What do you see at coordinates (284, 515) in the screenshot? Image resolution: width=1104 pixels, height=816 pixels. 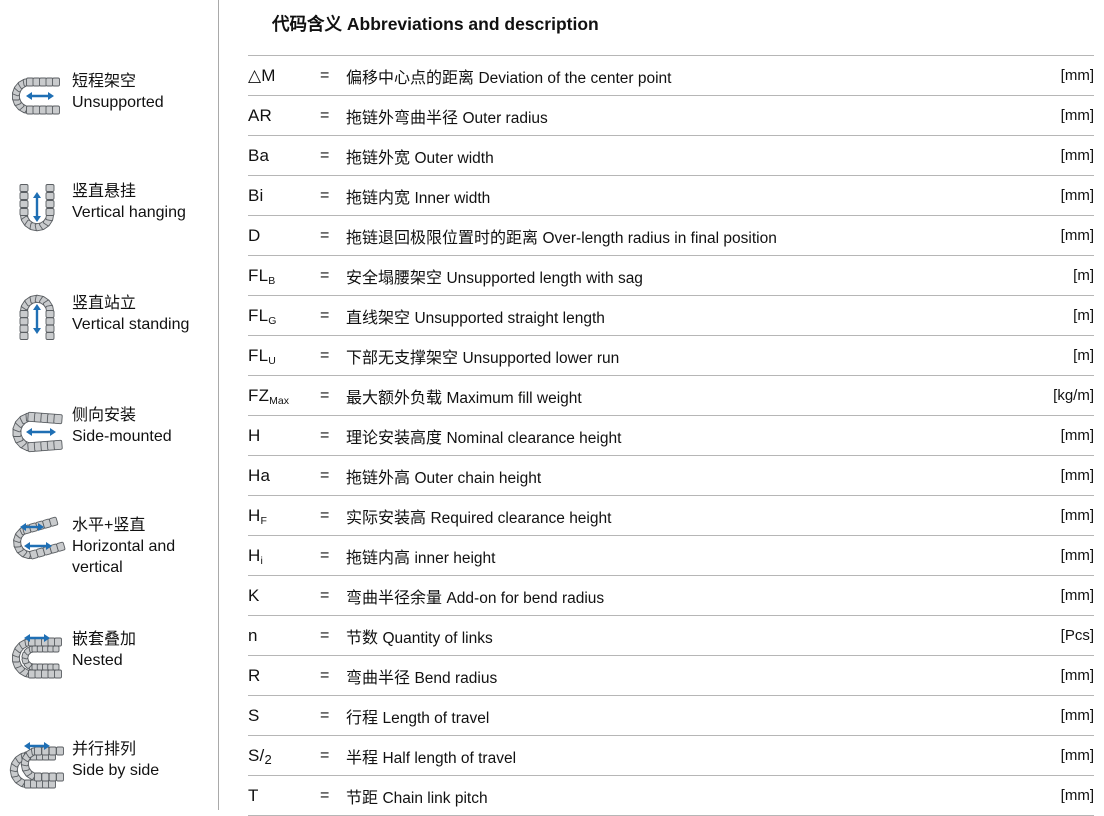 I see `abbreviation-symbol: HF` at bounding box center [284, 515].